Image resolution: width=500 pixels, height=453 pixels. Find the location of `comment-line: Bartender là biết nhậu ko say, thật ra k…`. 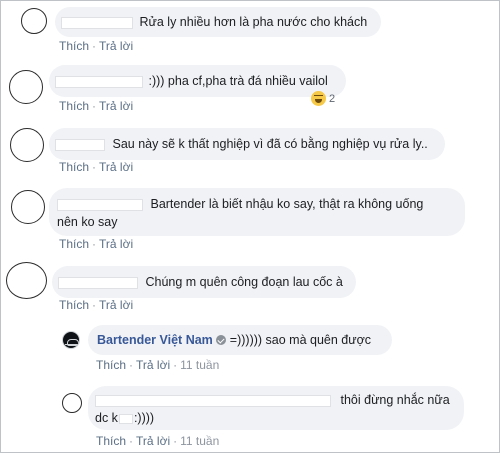

comment-line: Bartender là biết nhậu ko say, thật ra k… is located at coordinates (261, 204).